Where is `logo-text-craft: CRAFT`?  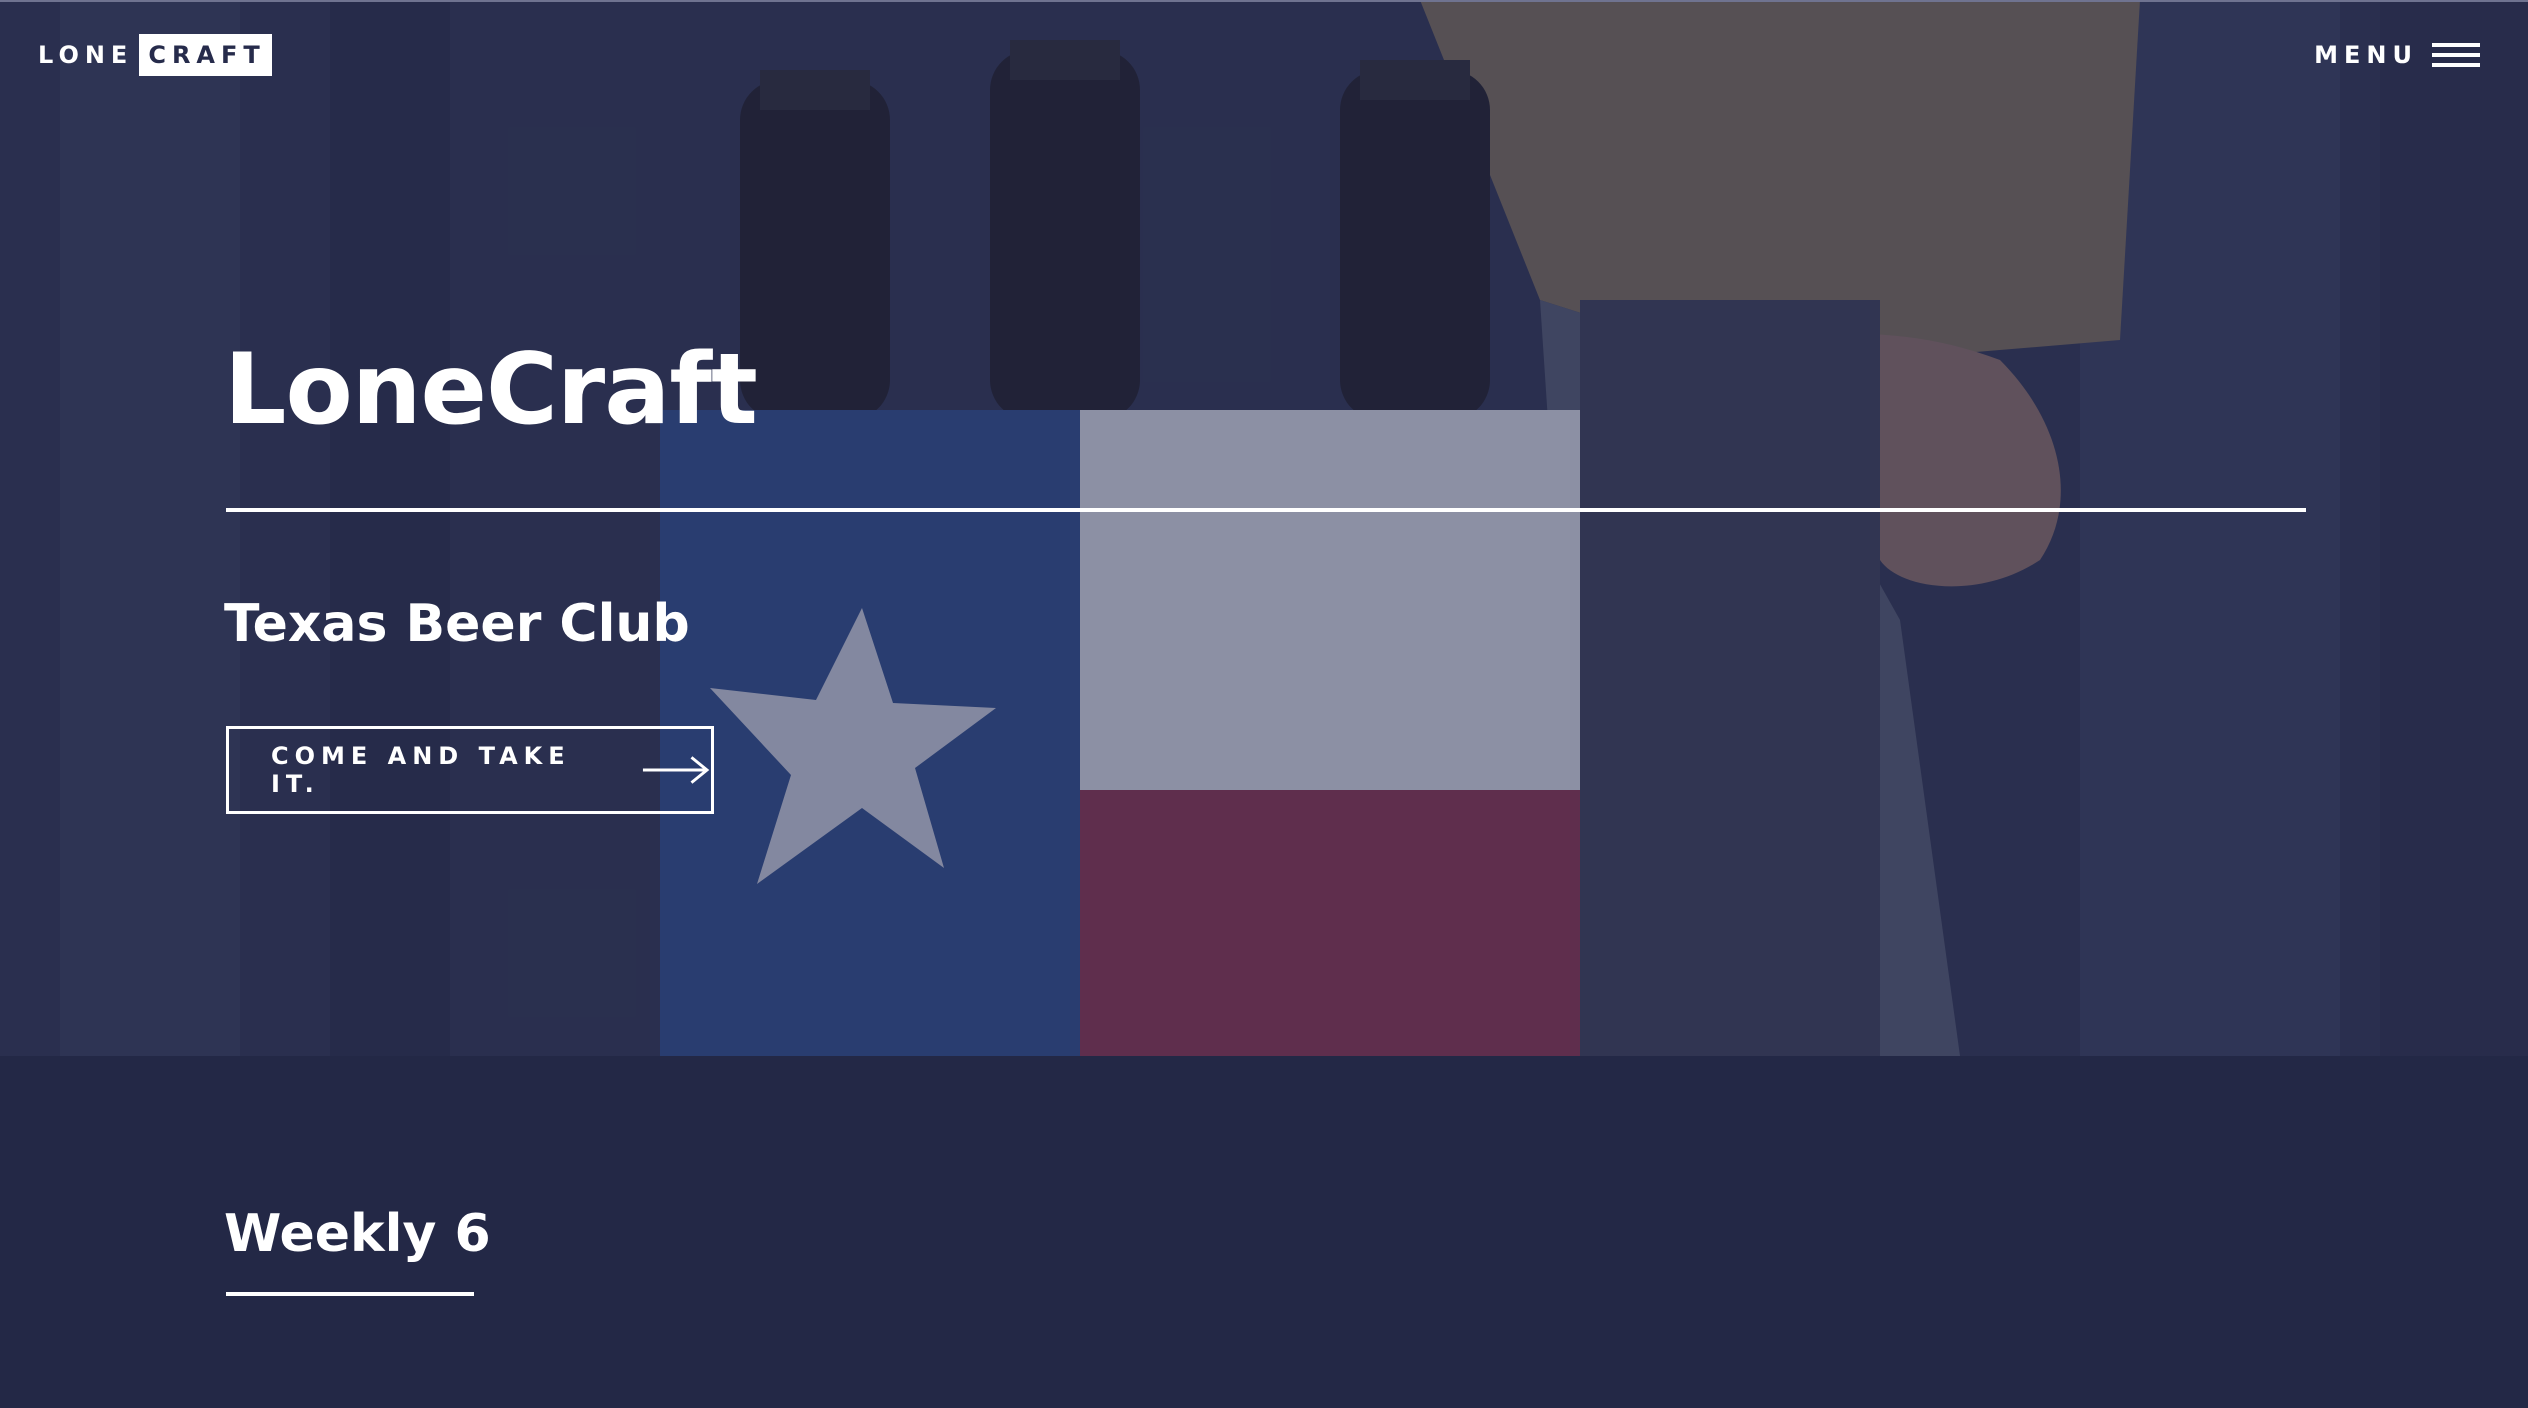 logo-text-craft: CRAFT is located at coordinates (205, 55).